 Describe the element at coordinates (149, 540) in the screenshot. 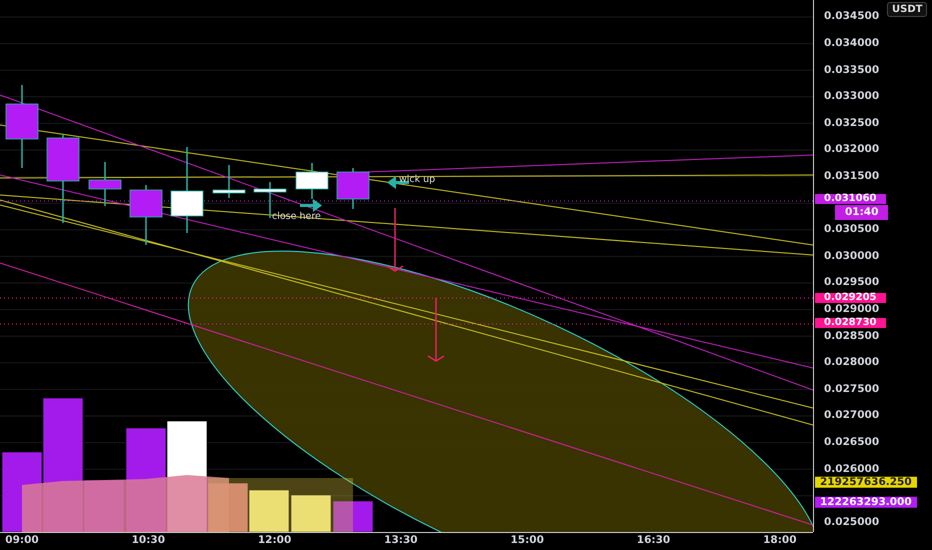

I see `time-tick-label: 10:30` at that location.